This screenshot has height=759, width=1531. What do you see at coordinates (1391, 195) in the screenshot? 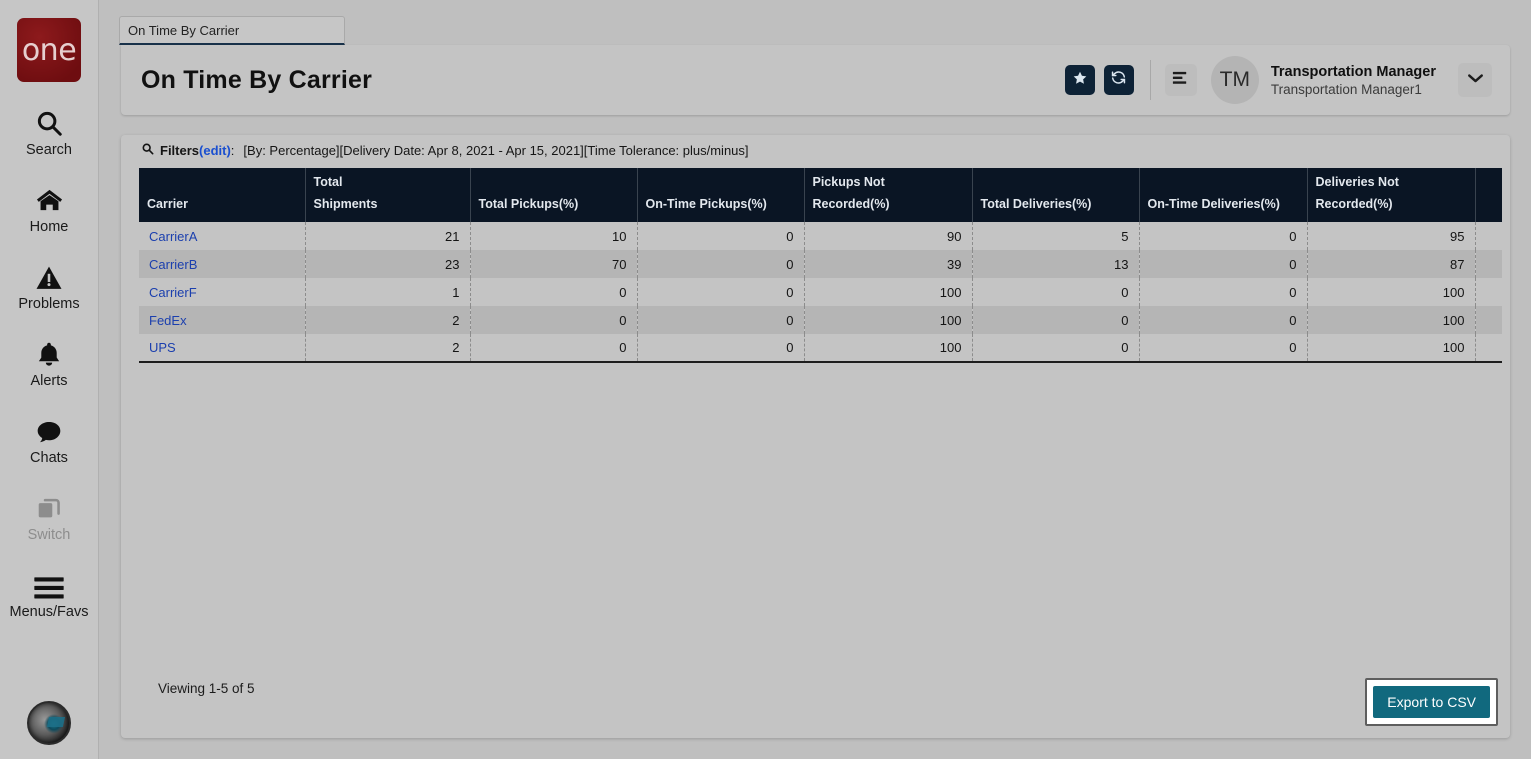
I see `column-header-deliveries-not-recorded: Deliveries Not Recorded(%)` at bounding box center [1391, 195].